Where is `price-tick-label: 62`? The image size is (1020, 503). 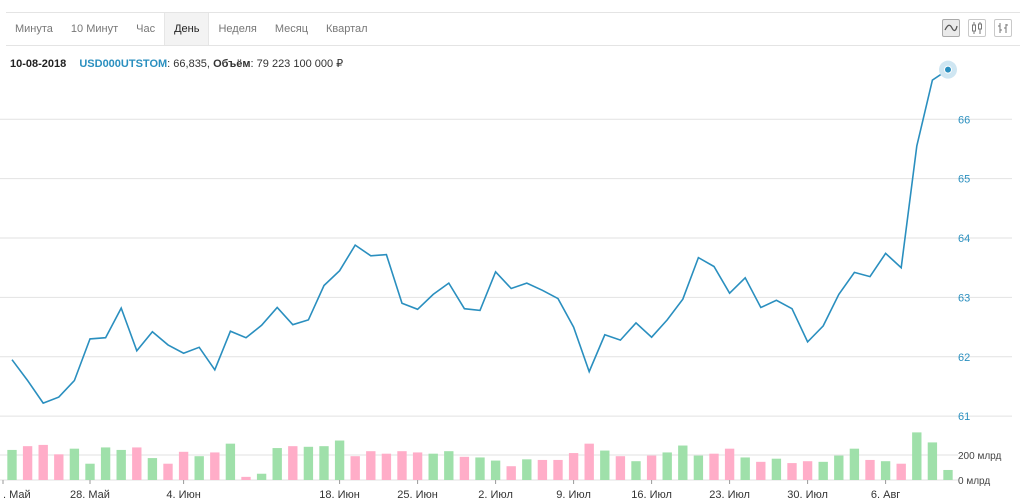 price-tick-label: 62 is located at coordinates (964, 358).